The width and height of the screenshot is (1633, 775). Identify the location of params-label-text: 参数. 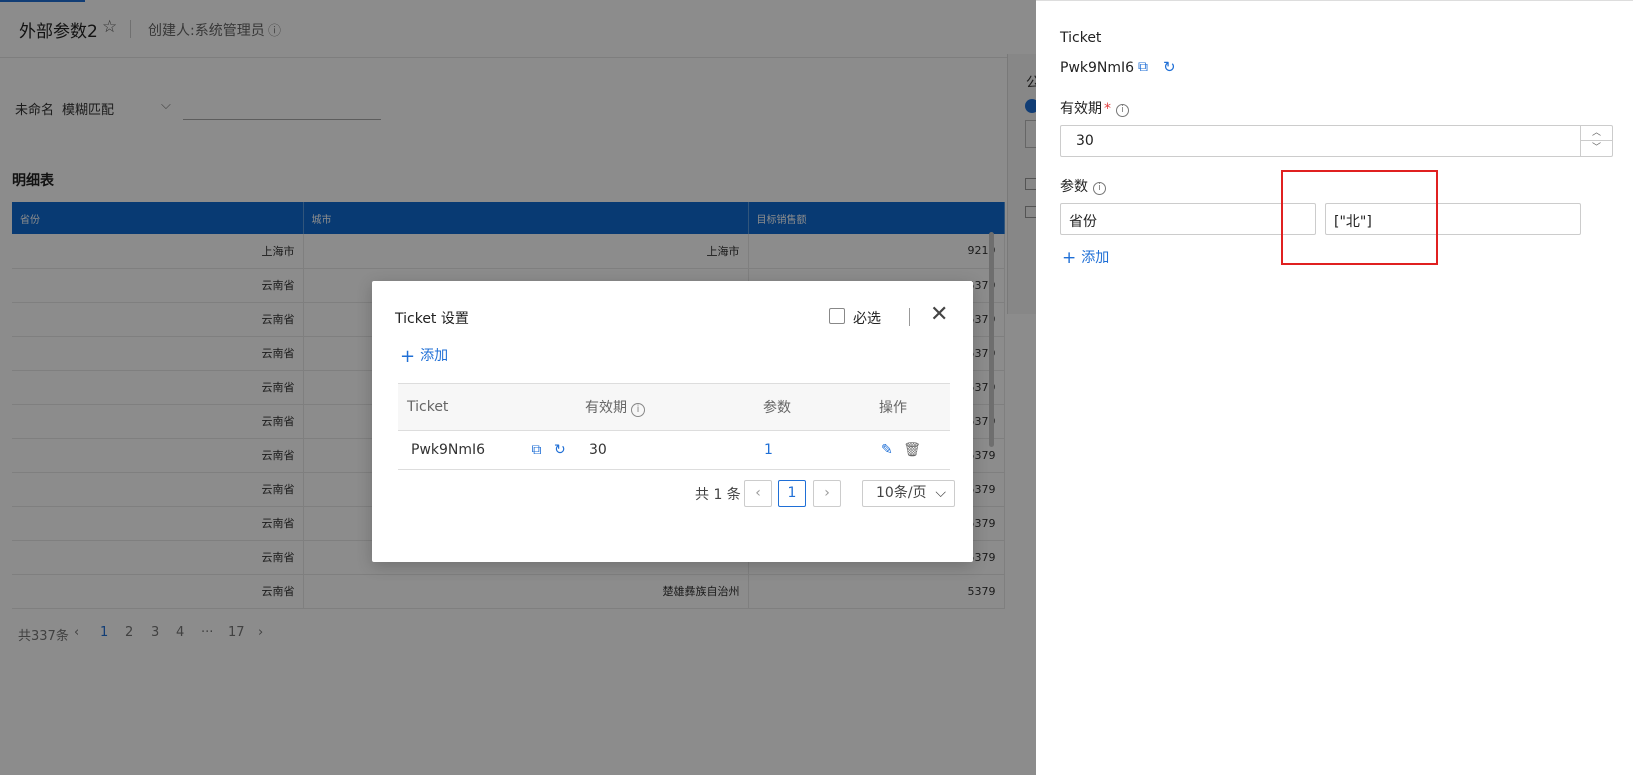
(1074, 187).